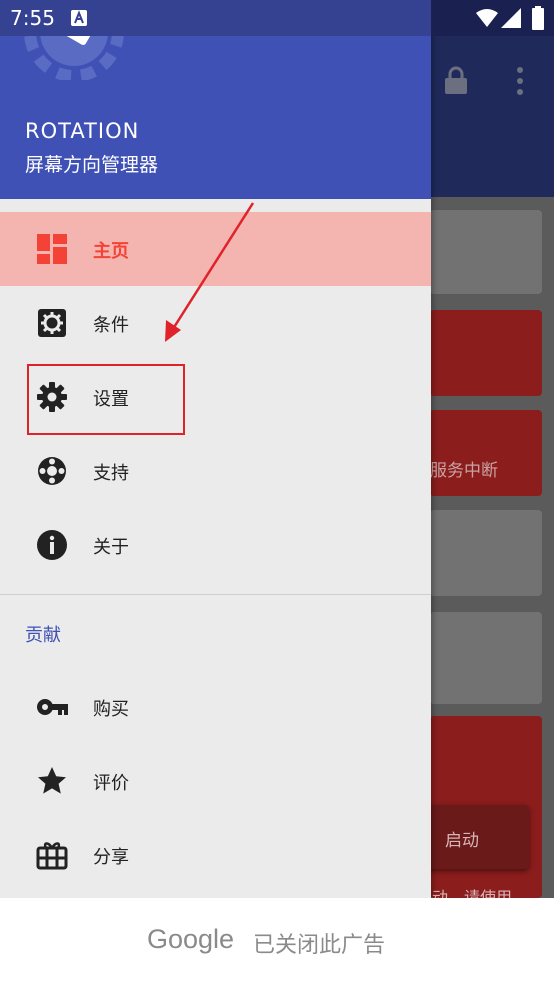 The height and width of the screenshot is (985, 554). I want to click on nav-item-label: 分享, so click(111, 857).